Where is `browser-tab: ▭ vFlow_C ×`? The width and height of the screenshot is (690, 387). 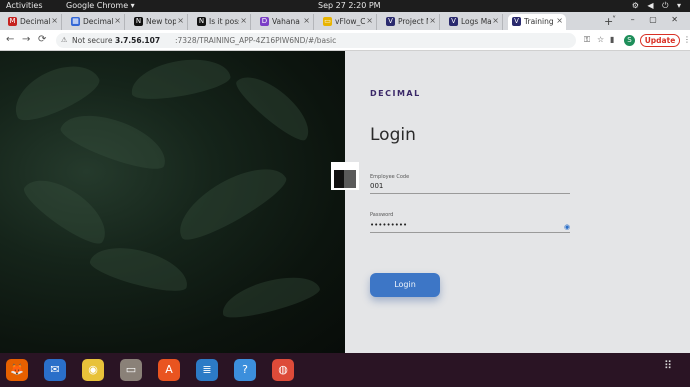 browser-tab: ▭ vFlow_C × is located at coordinates (348, 22).